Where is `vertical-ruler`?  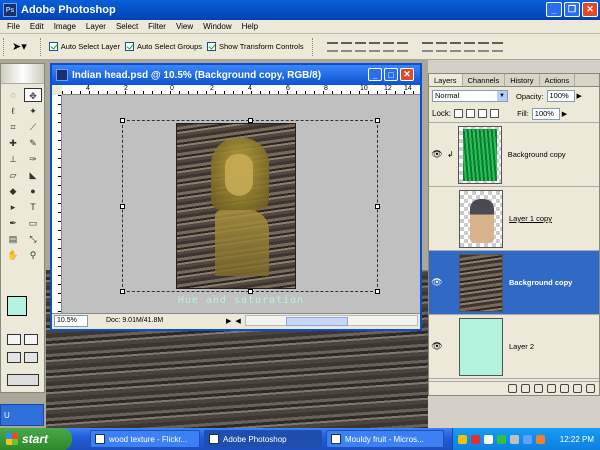 vertical-ruler is located at coordinates (57, 204).